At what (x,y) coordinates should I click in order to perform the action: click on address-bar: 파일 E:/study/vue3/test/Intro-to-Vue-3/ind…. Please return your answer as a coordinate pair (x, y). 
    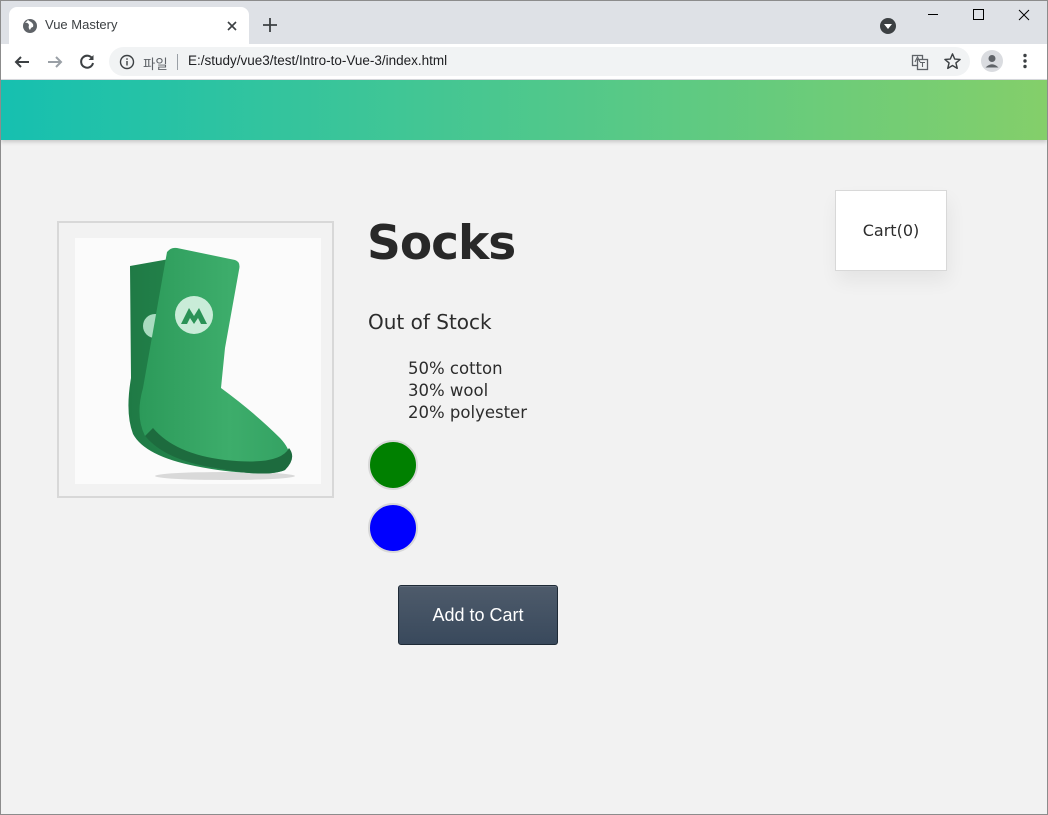
    Looking at the image, I should click on (539, 61).